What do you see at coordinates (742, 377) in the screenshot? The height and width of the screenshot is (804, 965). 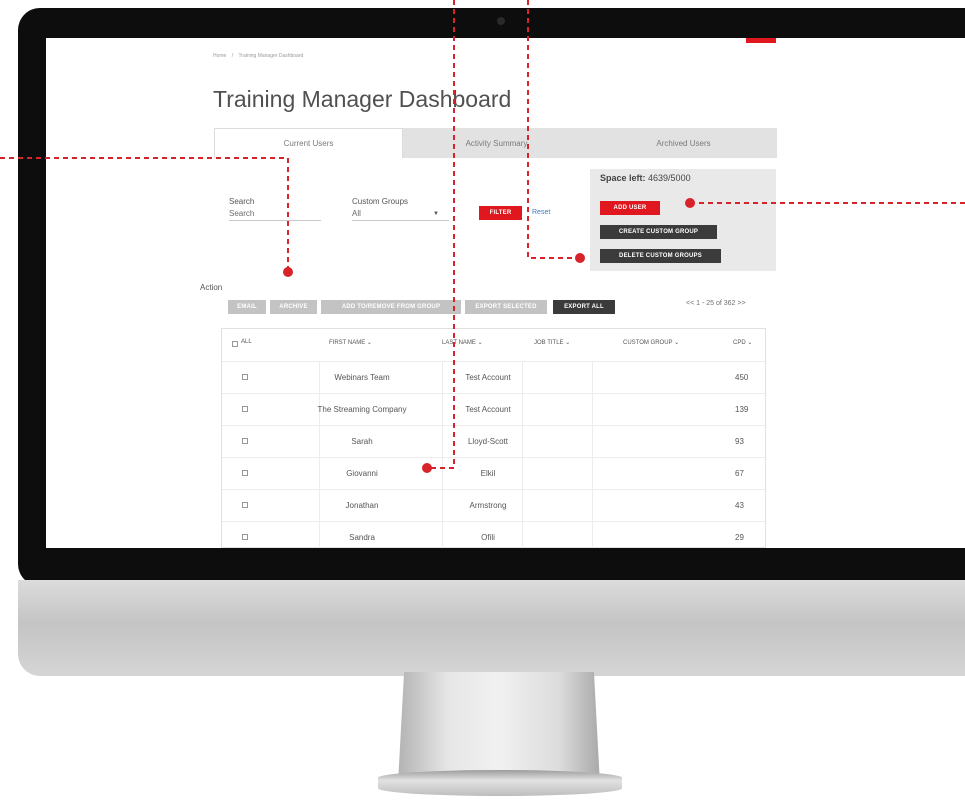 I see `cell-cpd: 450` at bounding box center [742, 377].